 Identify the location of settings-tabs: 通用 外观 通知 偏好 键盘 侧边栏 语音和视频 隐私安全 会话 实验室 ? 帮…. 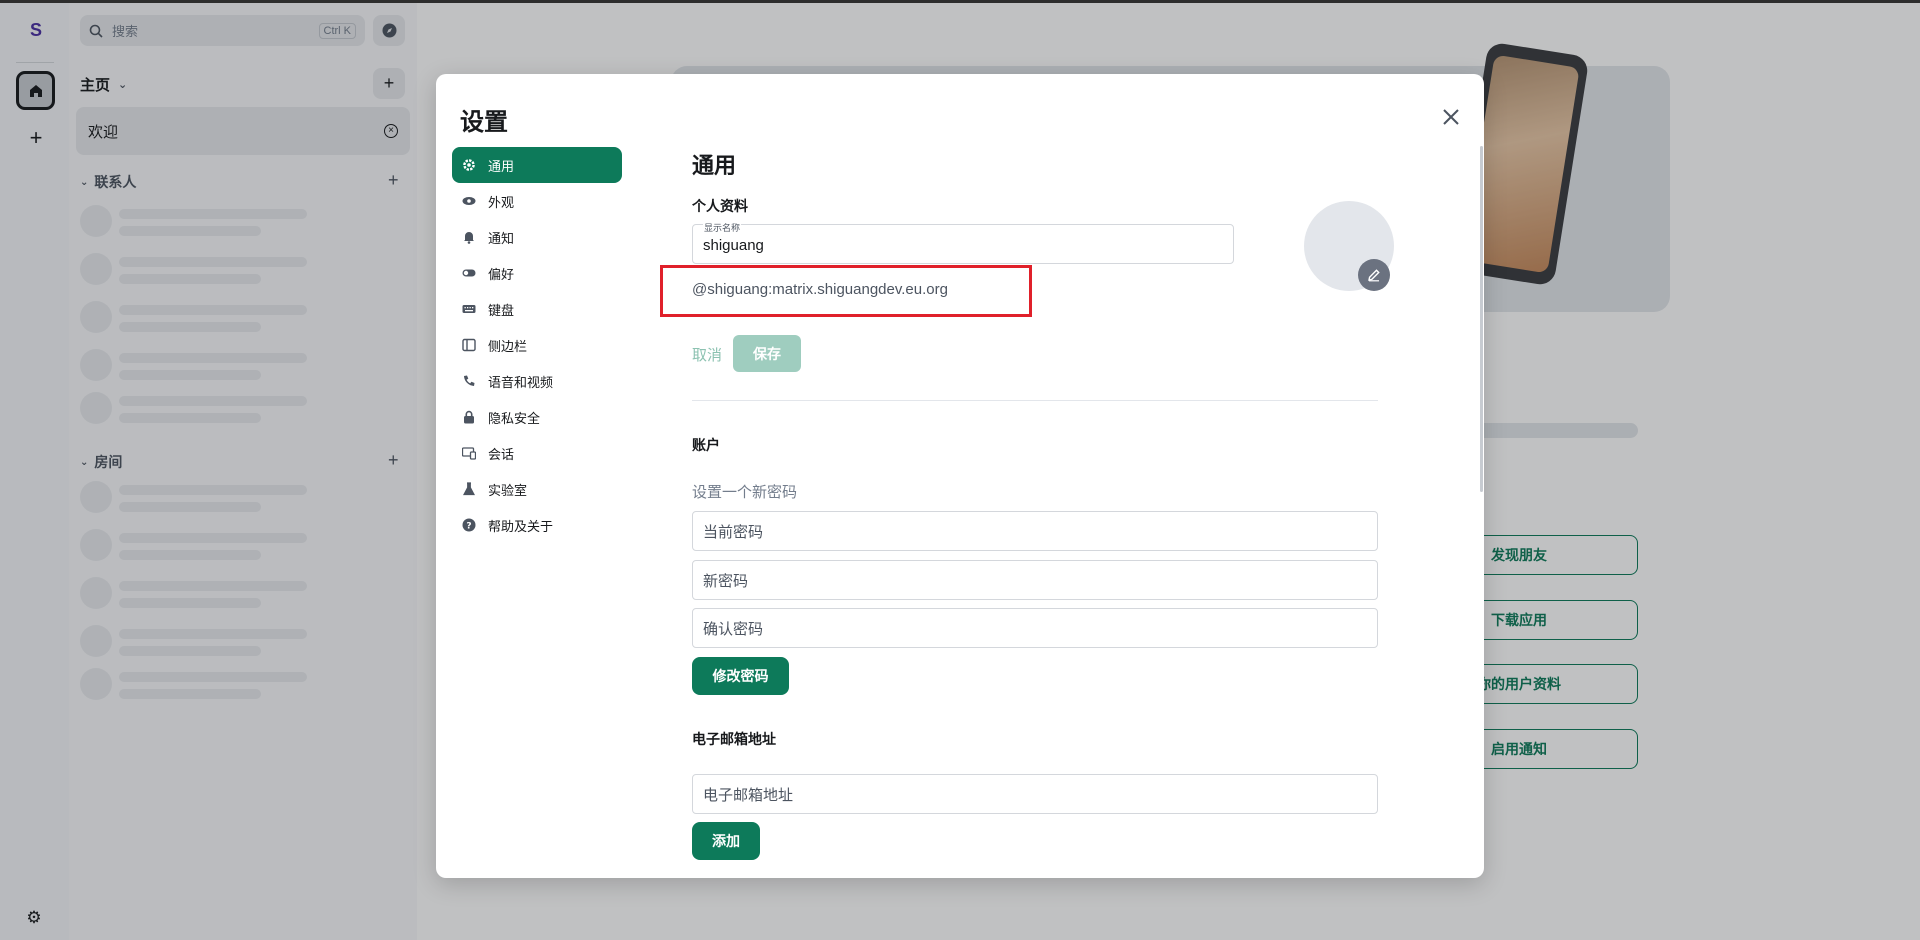
(537, 345).